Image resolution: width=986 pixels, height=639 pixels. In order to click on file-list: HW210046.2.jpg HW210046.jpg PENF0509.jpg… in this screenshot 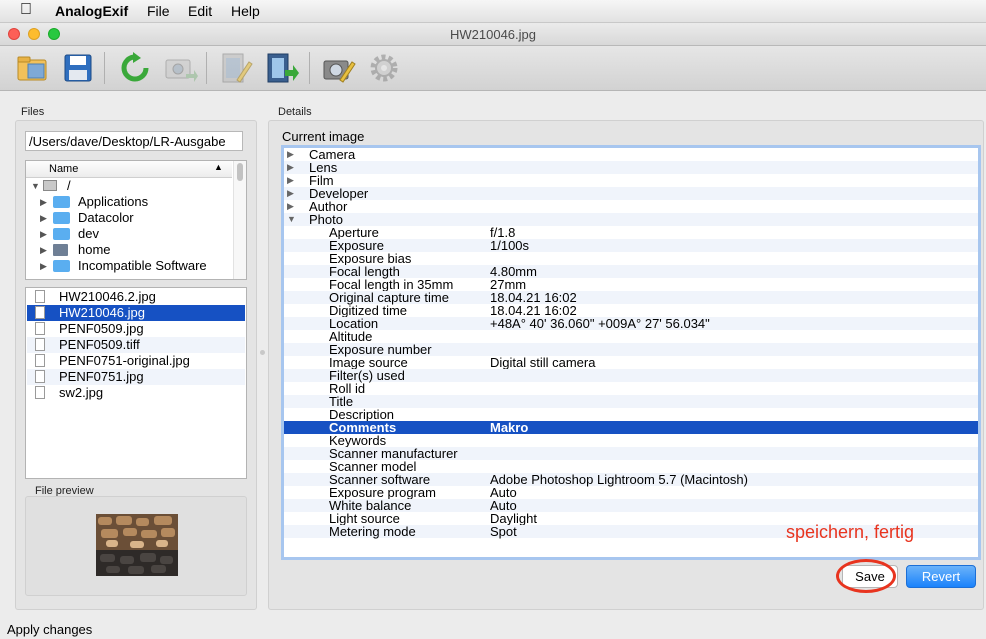, I will do `click(136, 383)`.